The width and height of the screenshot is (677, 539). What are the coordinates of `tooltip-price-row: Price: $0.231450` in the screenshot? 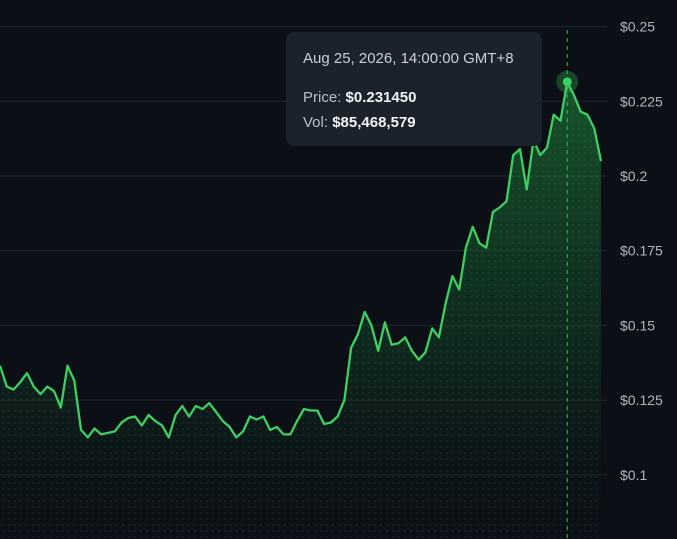 It's located at (414, 97).